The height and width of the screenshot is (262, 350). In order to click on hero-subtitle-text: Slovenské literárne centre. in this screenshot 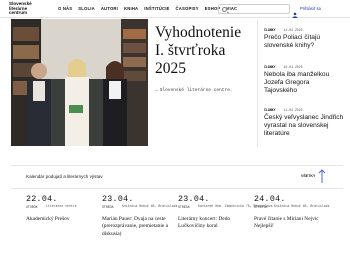, I will do `click(196, 90)`.